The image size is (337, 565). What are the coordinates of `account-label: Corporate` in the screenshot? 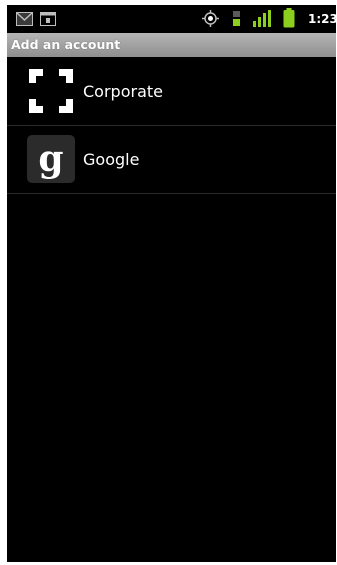 It's located at (123, 91).